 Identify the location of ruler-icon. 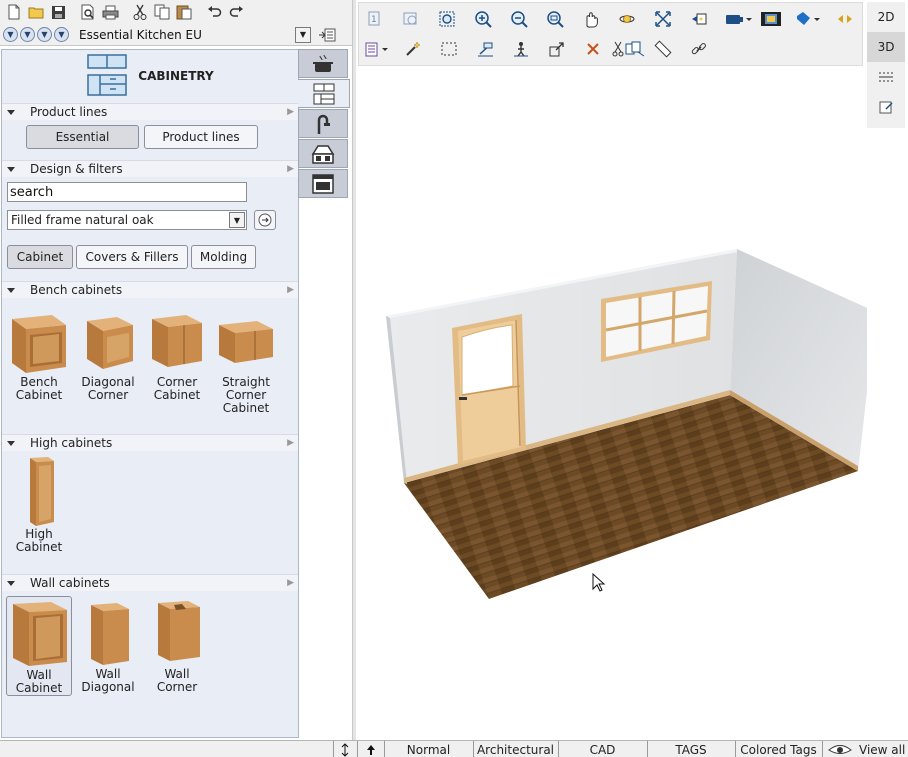
(663, 49).